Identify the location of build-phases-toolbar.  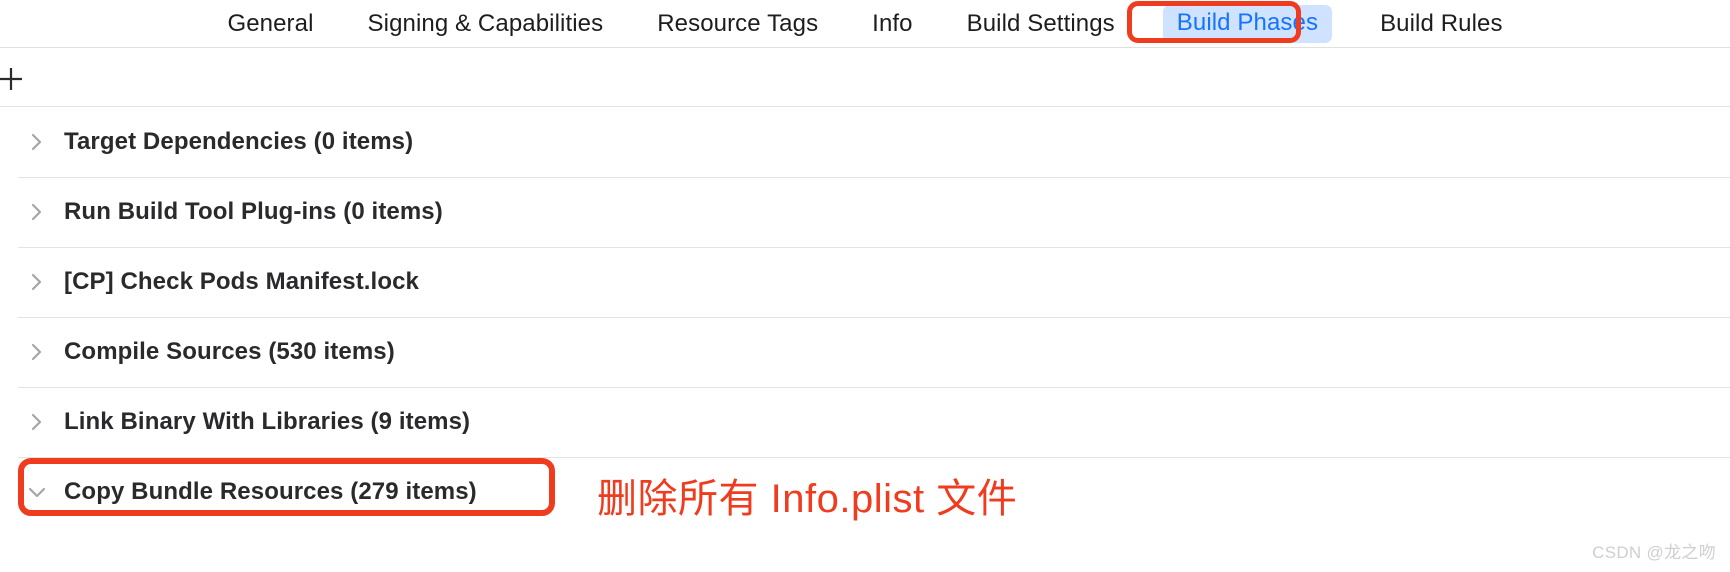
(865, 77).